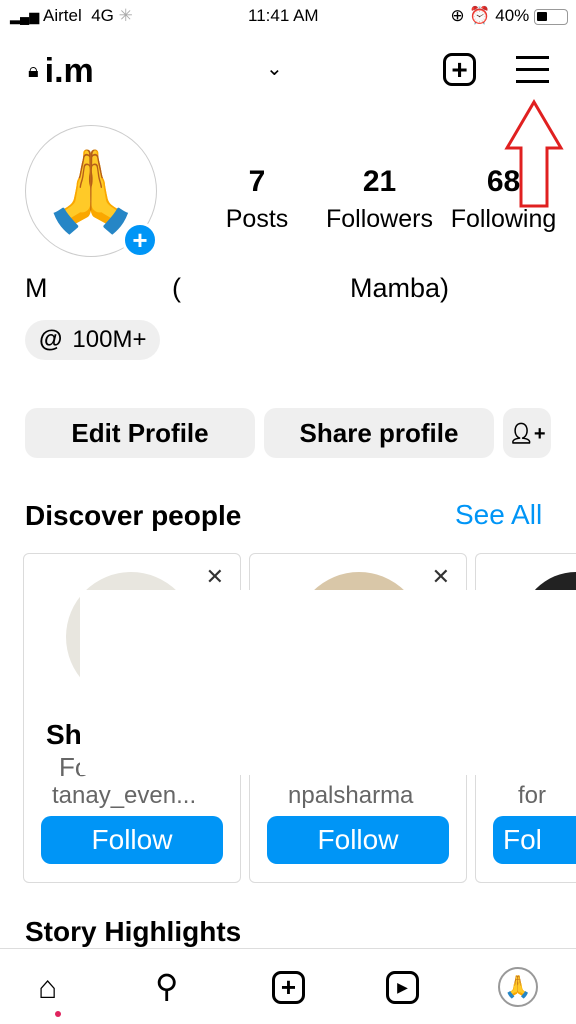 Image resolution: width=576 pixels, height=1024 pixels. What do you see at coordinates (64, 734) in the screenshot?
I see `suggestion-name: Sh` at bounding box center [64, 734].